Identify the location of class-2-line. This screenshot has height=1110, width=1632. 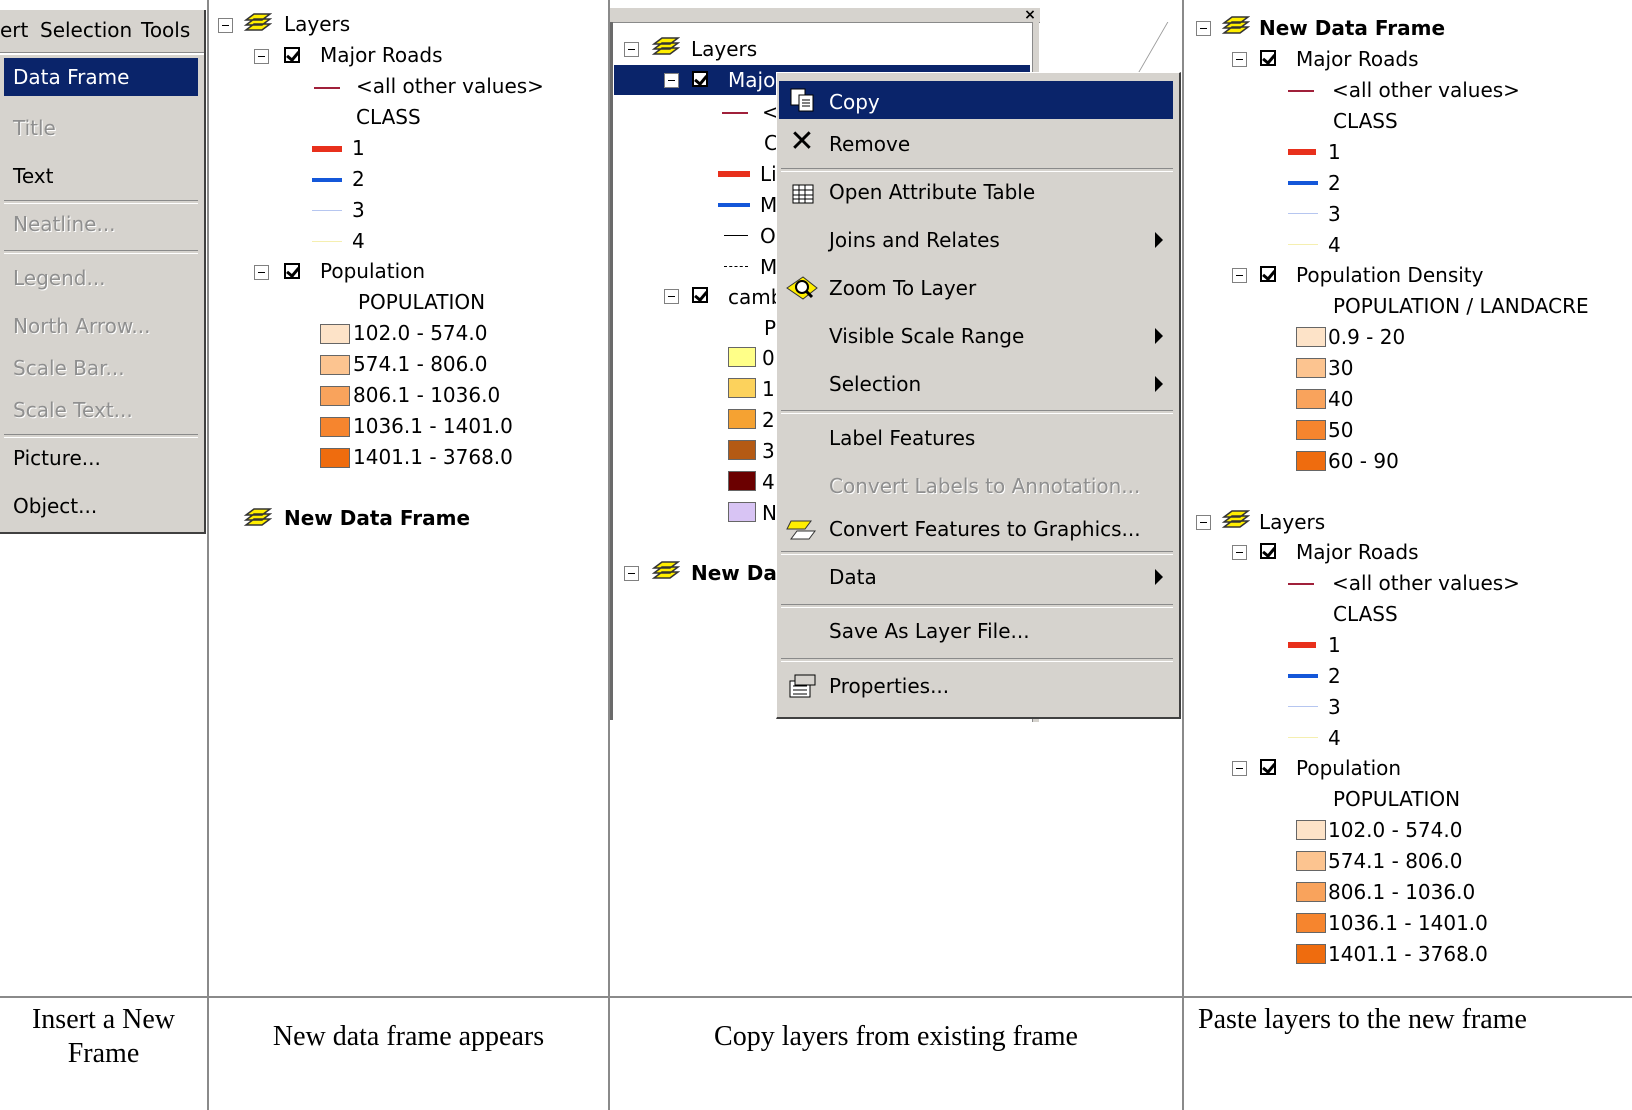
(1303, 676).